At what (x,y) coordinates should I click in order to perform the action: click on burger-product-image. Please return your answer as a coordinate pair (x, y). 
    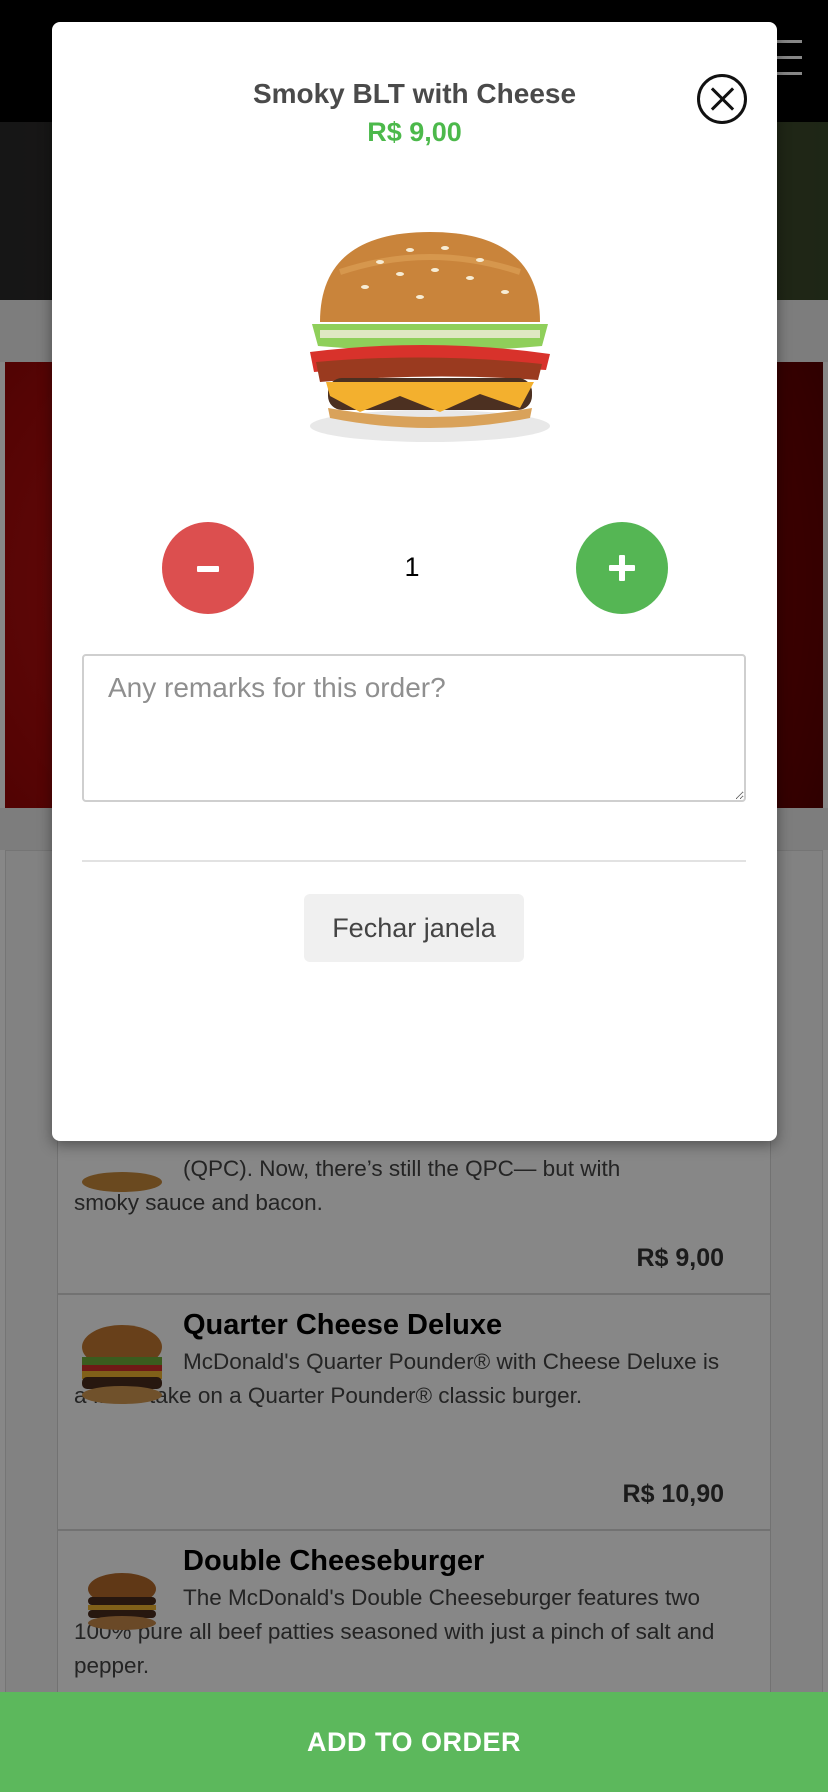
    Looking at the image, I should click on (430, 337).